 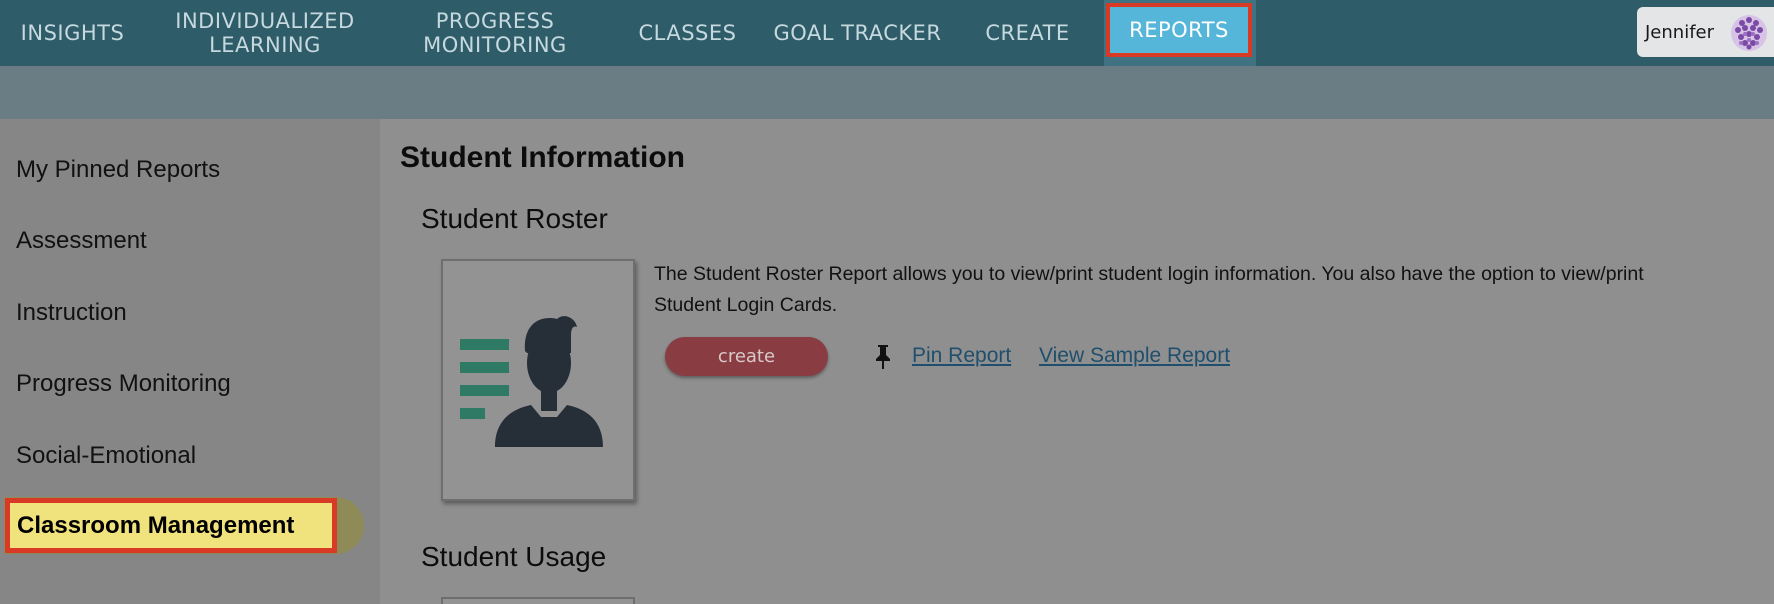 What do you see at coordinates (531, 381) in the screenshot?
I see `student-roster-icon` at bounding box center [531, 381].